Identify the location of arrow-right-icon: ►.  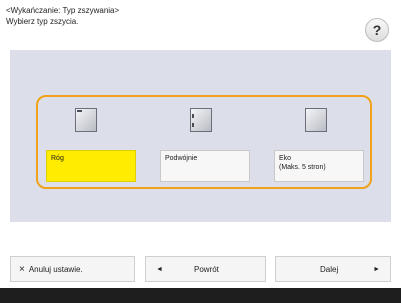
(376, 269).